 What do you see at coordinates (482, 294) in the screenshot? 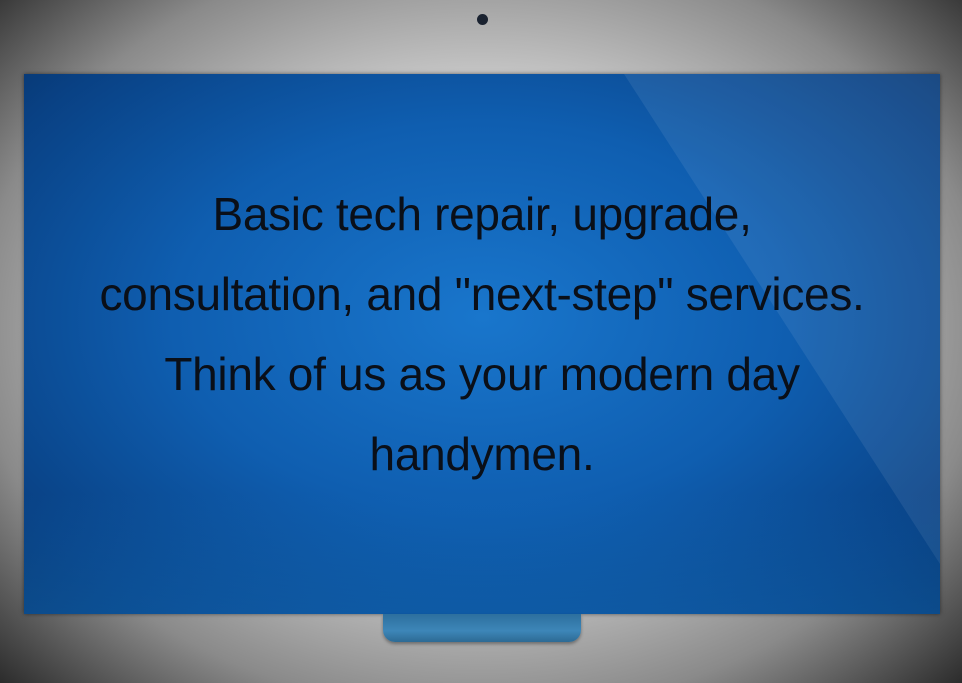
I see `message-line: consultation, and "next-step" services.` at bounding box center [482, 294].